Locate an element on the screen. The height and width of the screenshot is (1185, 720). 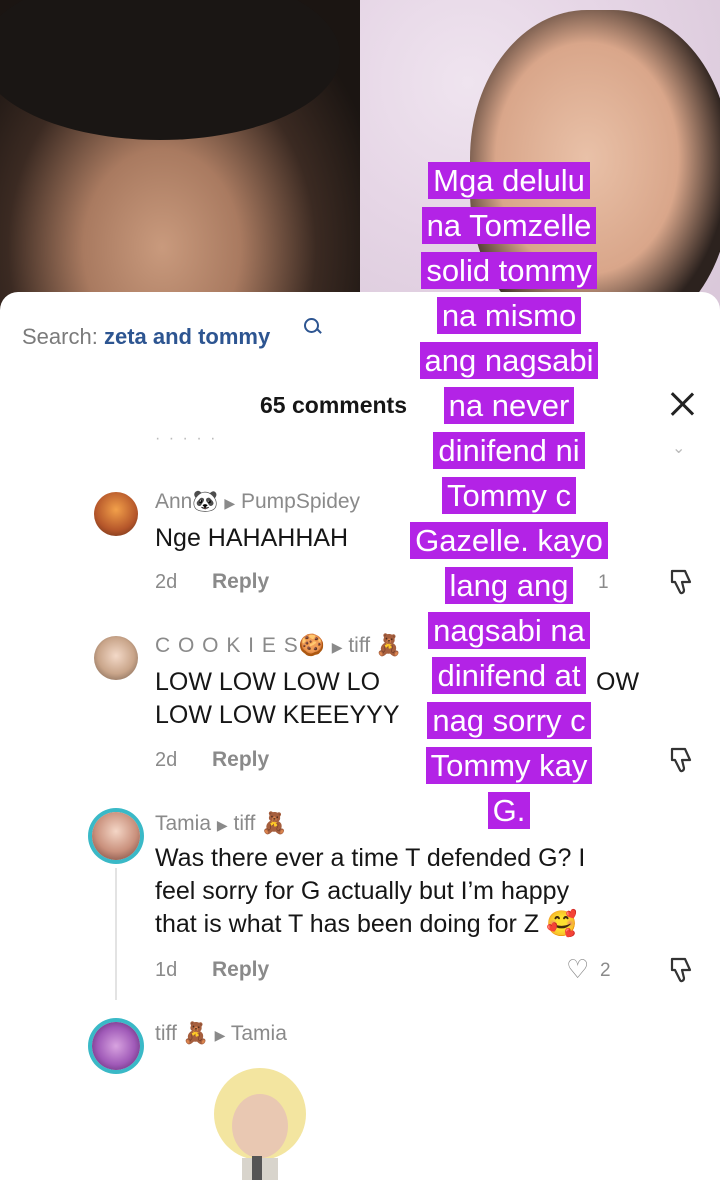
overlay-caption-line: Tommy c is located at coordinates (509, 495).